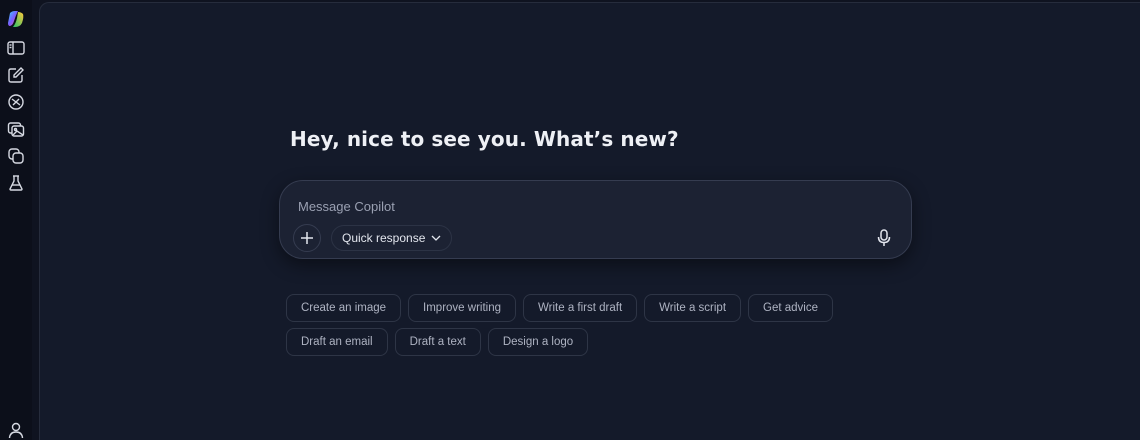 The height and width of the screenshot is (440, 1140). What do you see at coordinates (580, 308) in the screenshot?
I see `suggestion-write-first-draft: Write a first draft` at bounding box center [580, 308].